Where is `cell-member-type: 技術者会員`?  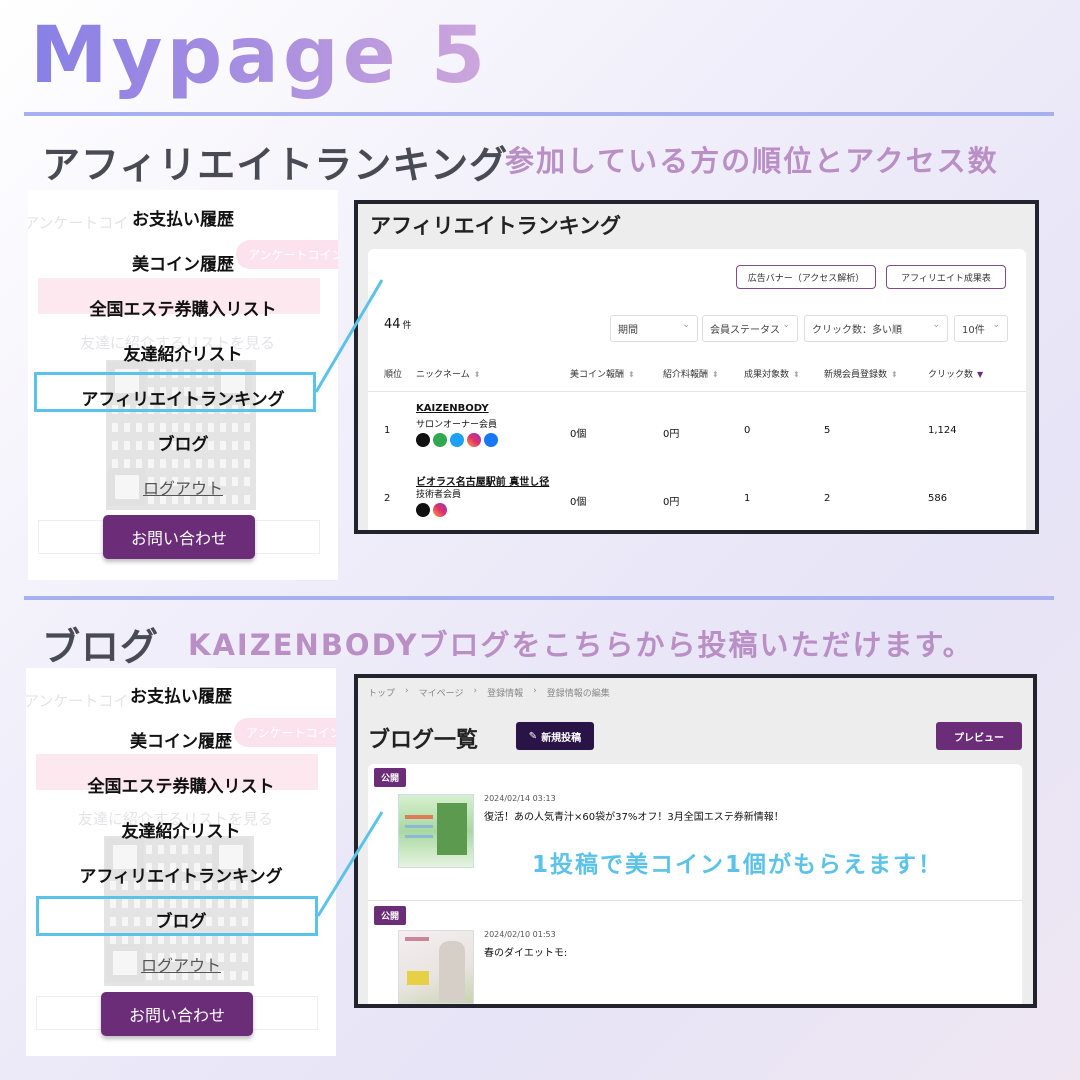
cell-member-type: 技術者会員 is located at coordinates (439, 495).